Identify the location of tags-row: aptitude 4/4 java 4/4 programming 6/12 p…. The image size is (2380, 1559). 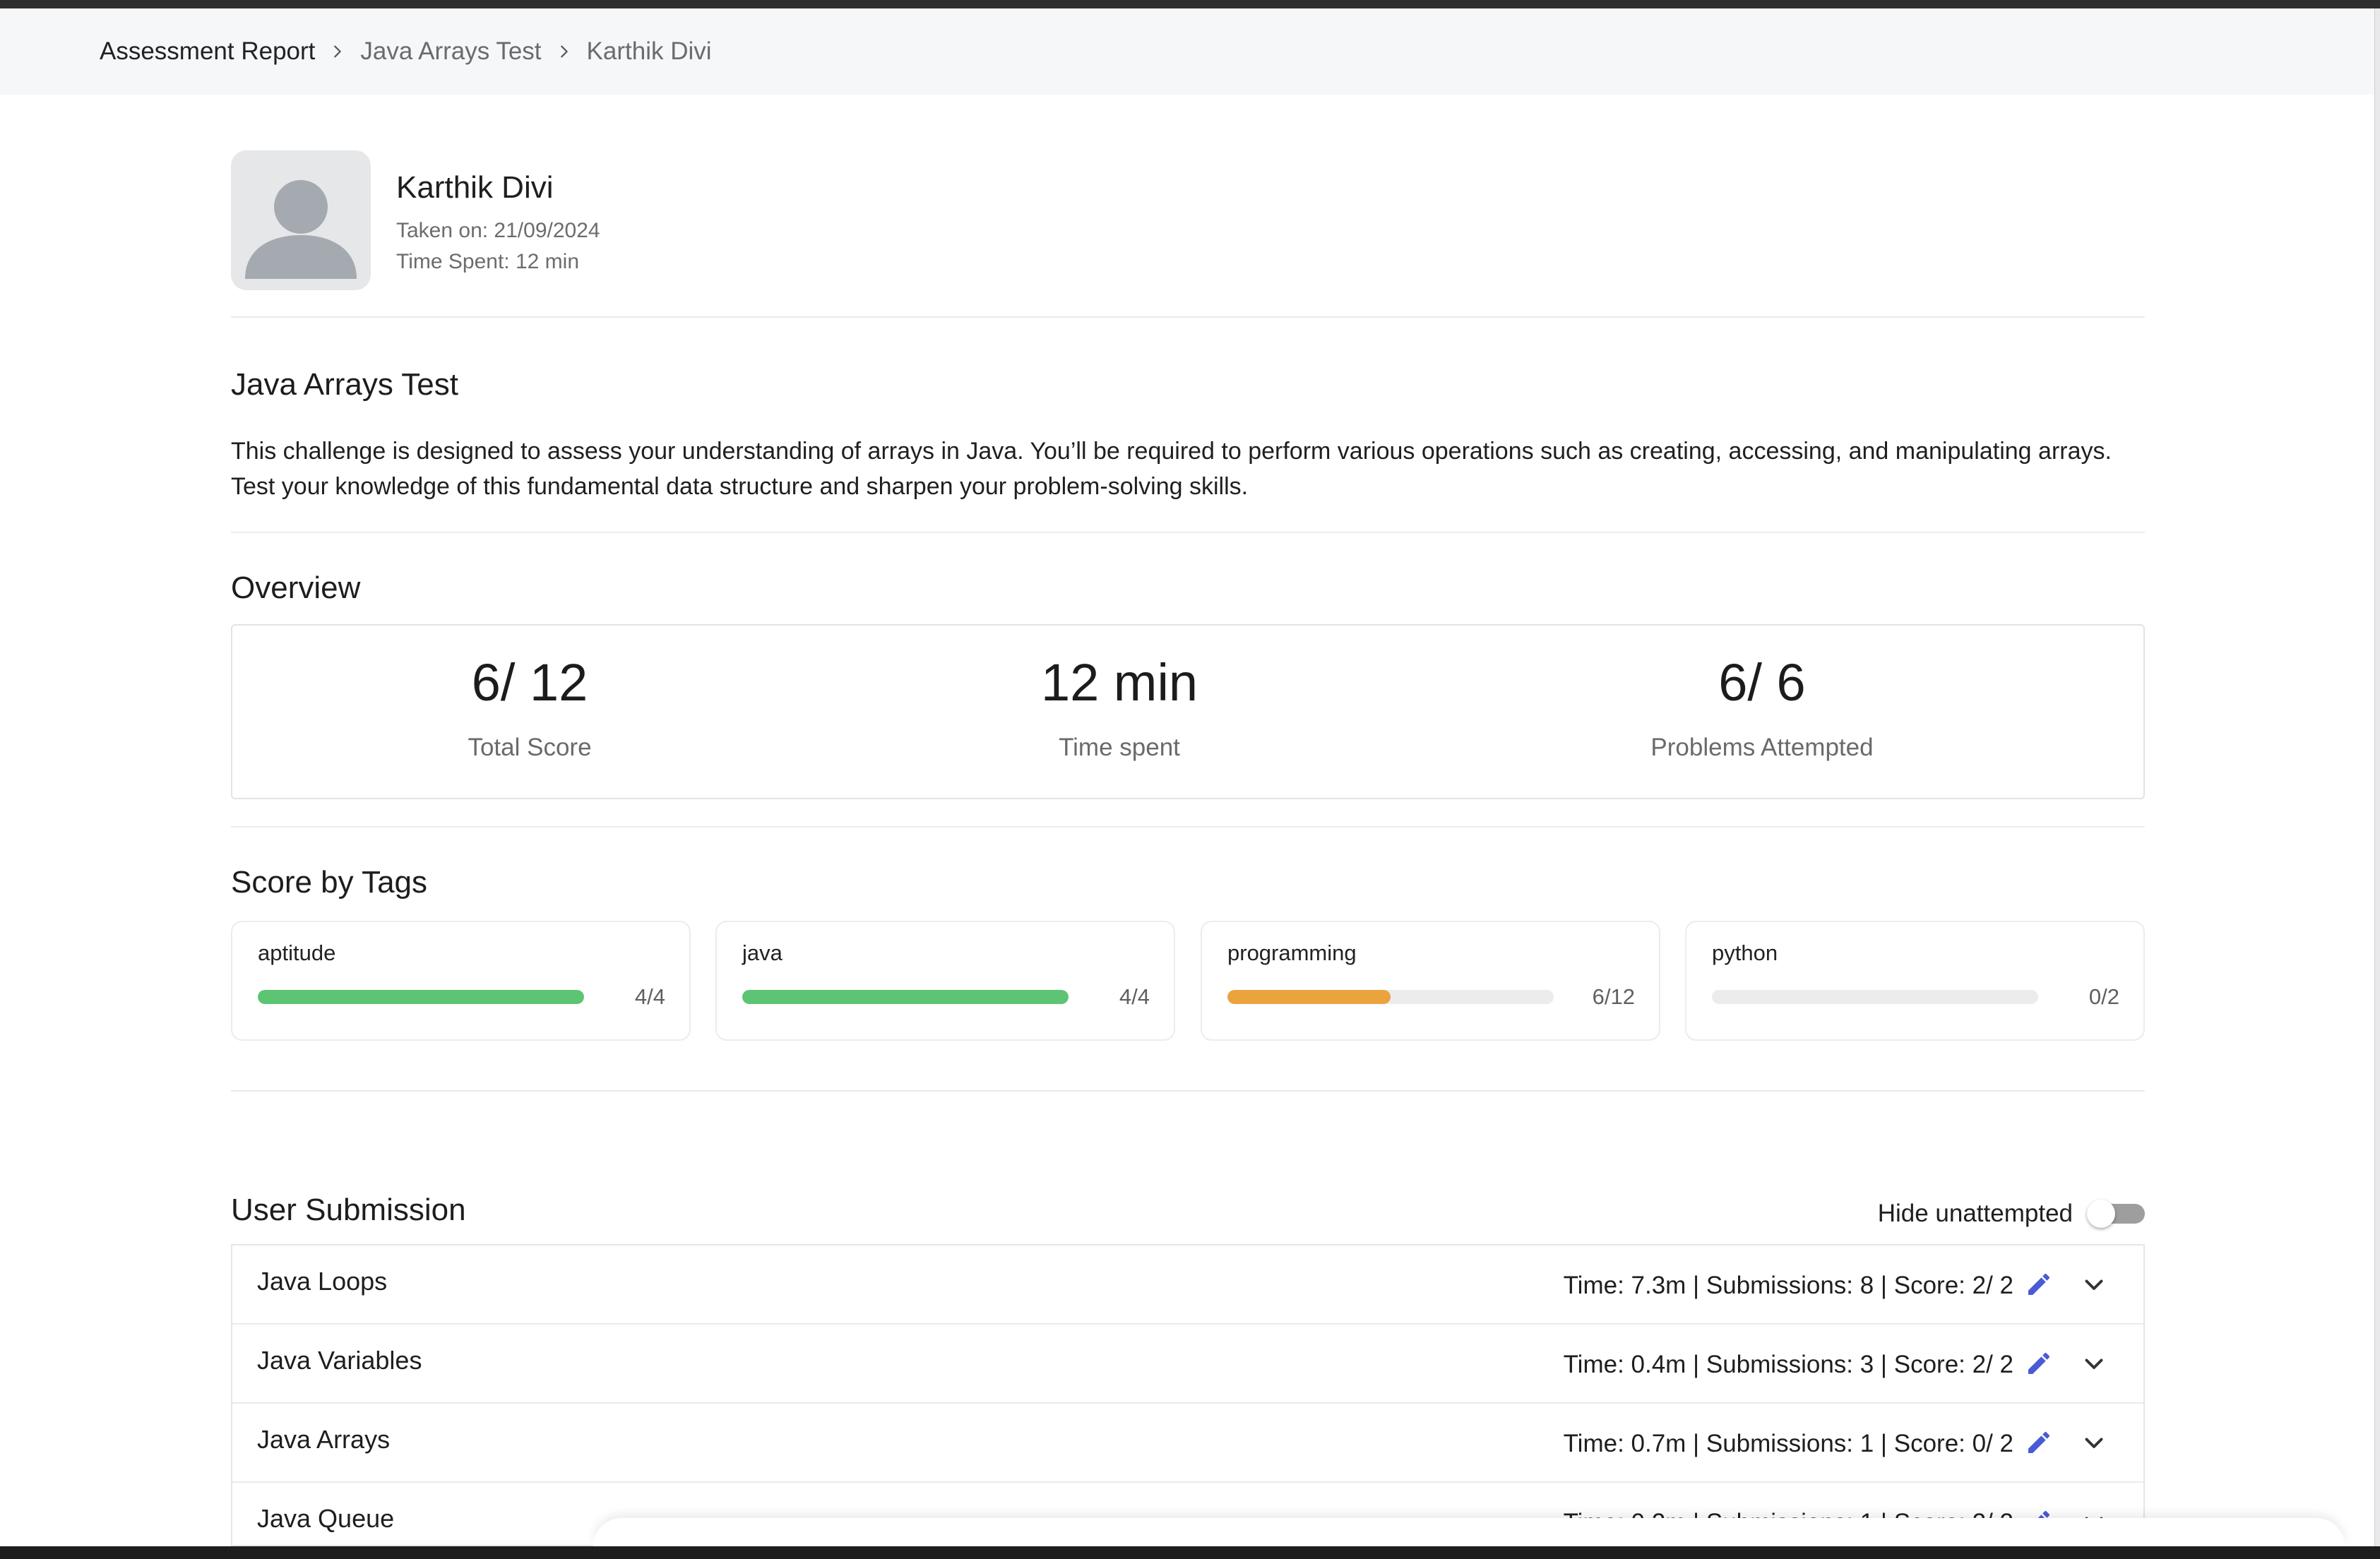
(1188, 981).